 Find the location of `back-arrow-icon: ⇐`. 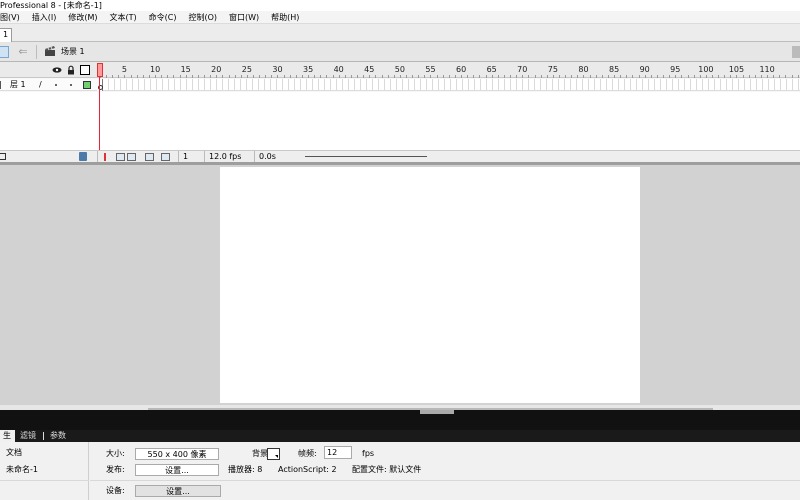

back-arrow-icon: ⇐ is located at coordinates (23, 52).